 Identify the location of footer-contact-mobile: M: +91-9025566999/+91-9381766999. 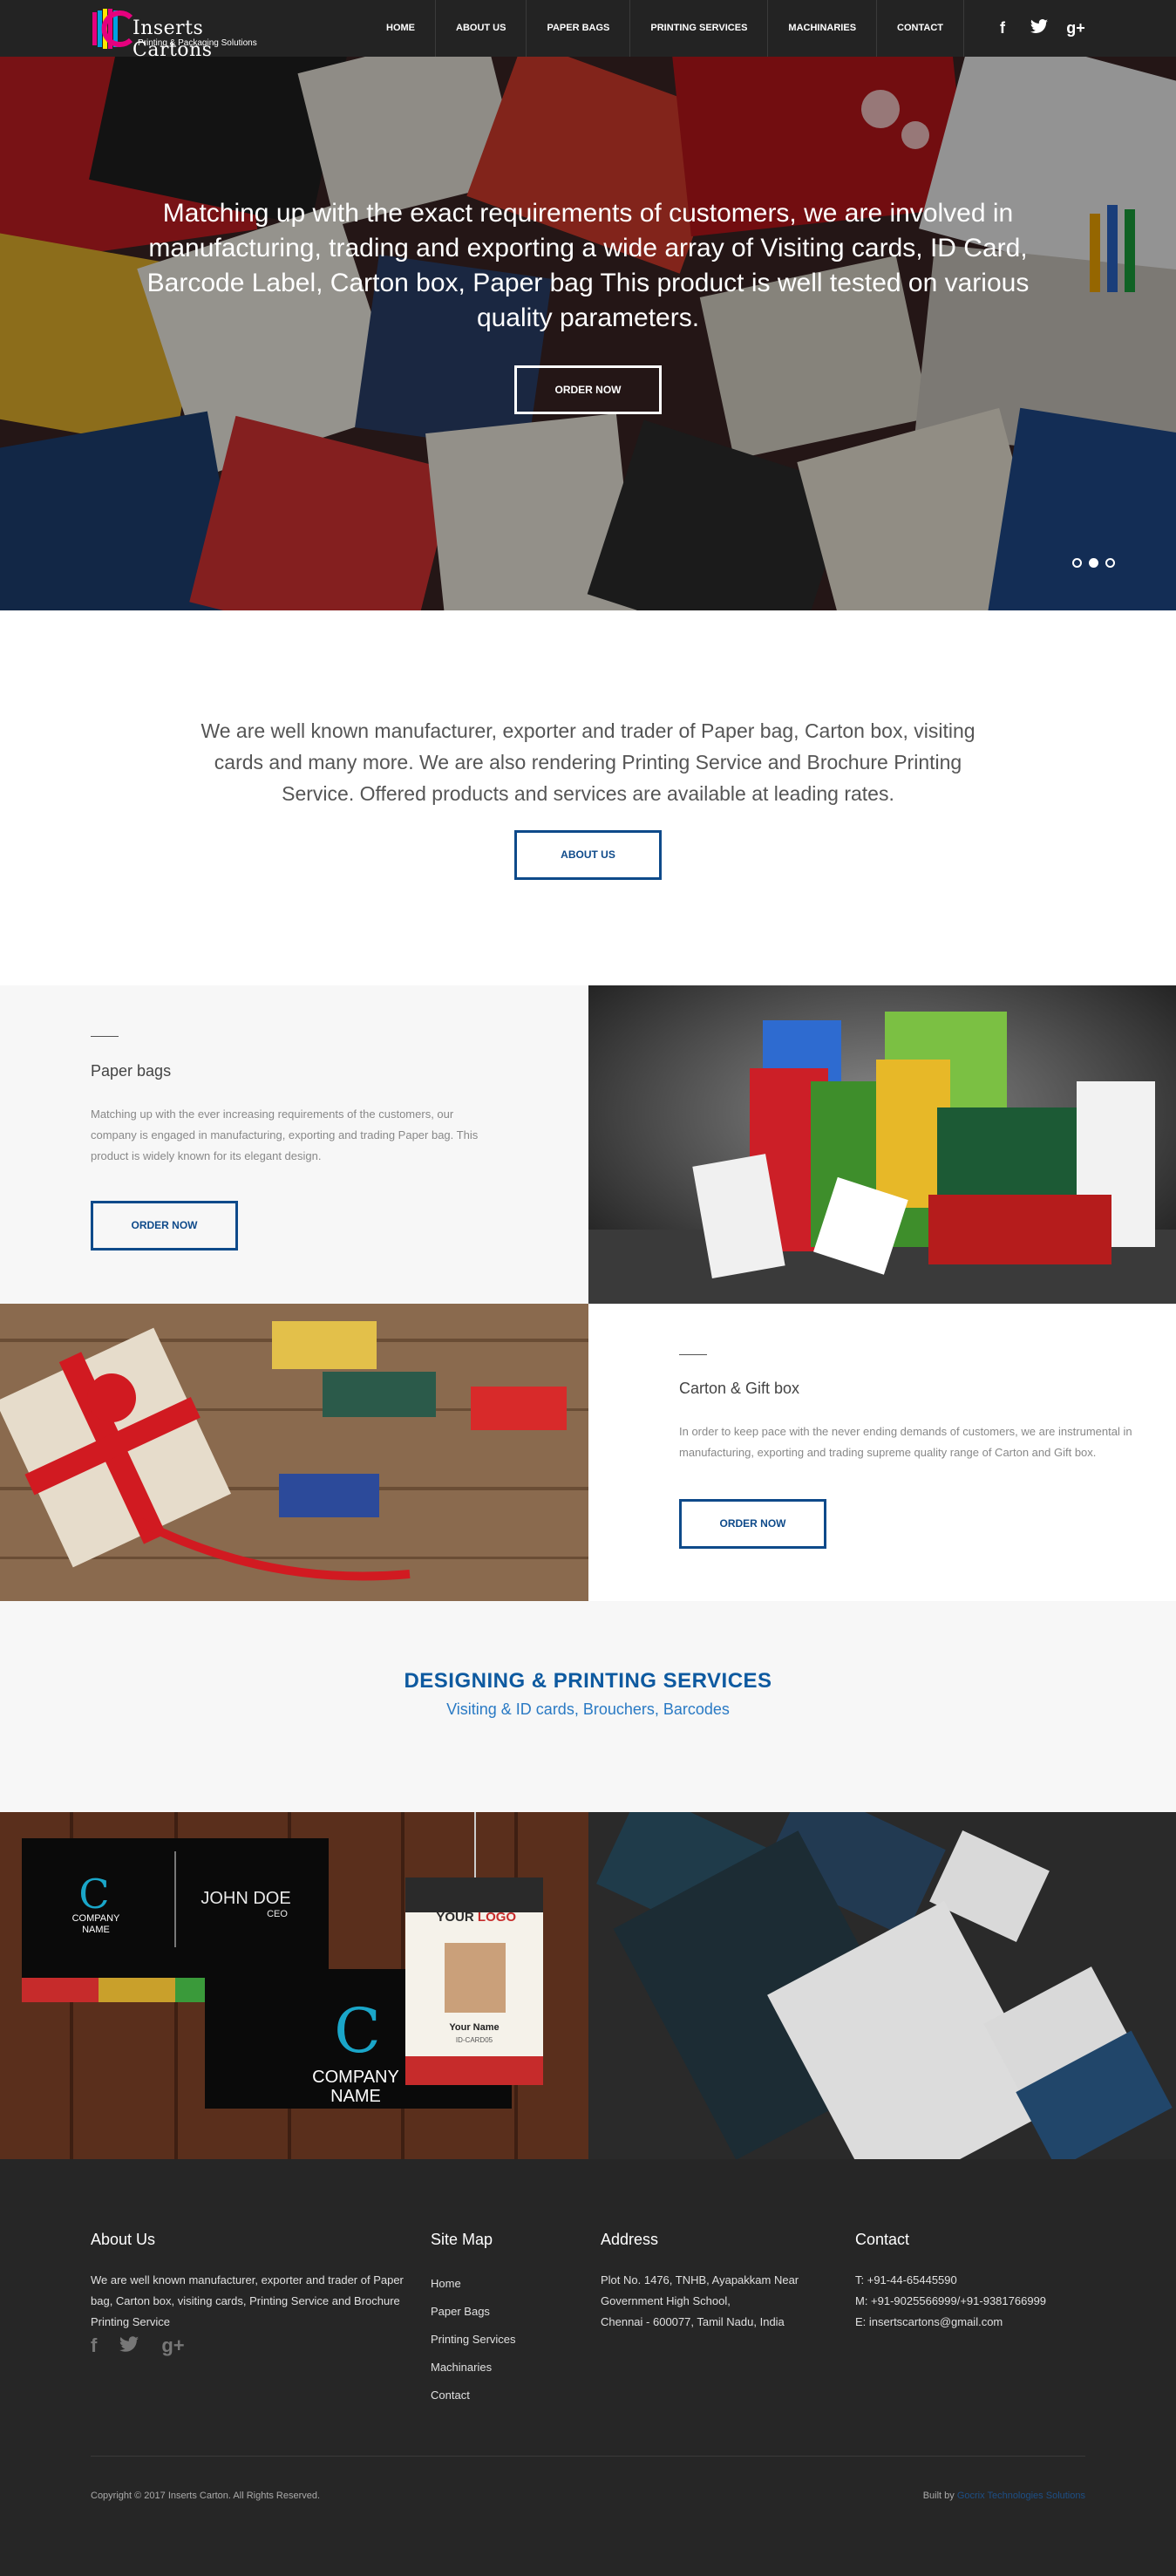
(951, 2300).